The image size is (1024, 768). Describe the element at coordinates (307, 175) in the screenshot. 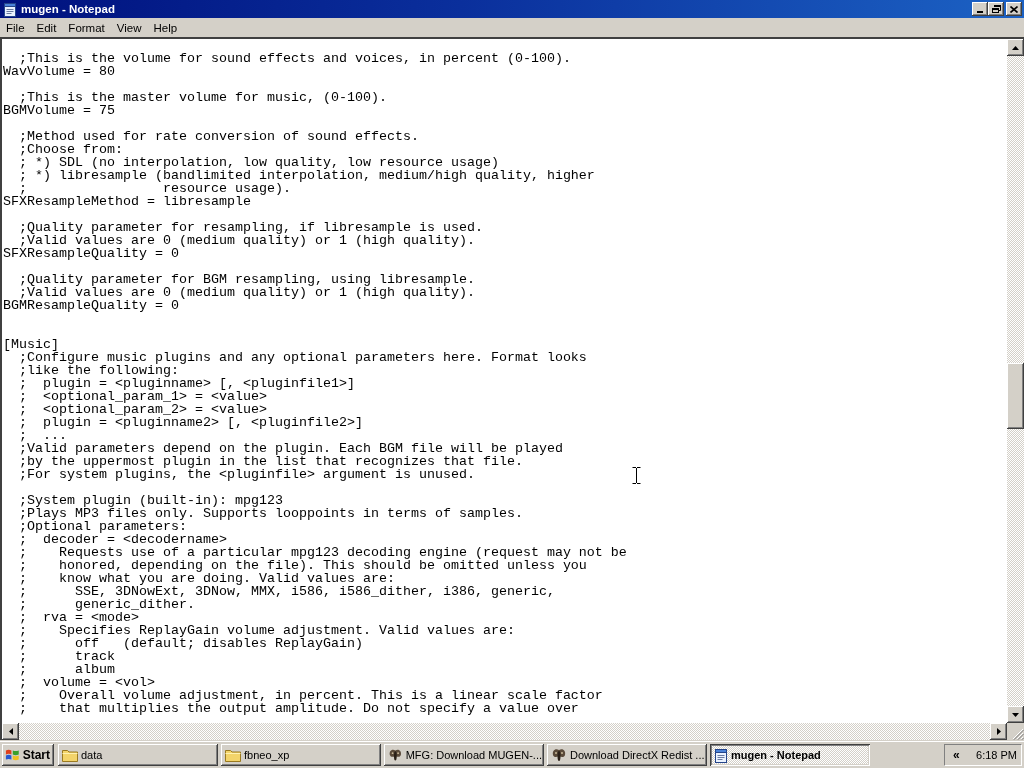

I see `text-line: ; *) libresample (bandlimited interpolation, medium/high quality, higher` at that location.